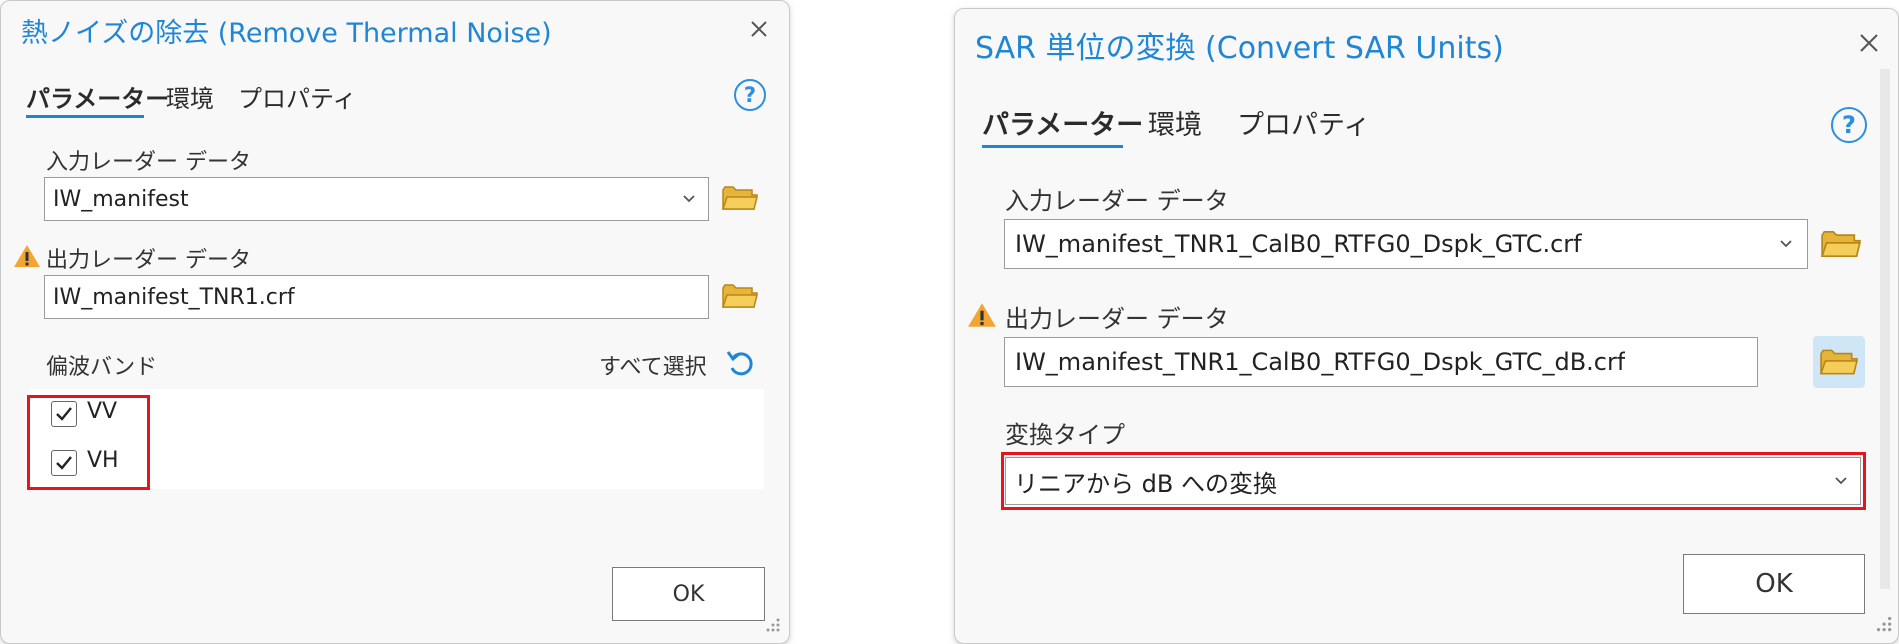 This screenshot has width=1899, height=644. What do you see at coordinates (653, 365) in the screenshot?
I see `select-all-link: すべて選択` at bounding box center [653, 365].